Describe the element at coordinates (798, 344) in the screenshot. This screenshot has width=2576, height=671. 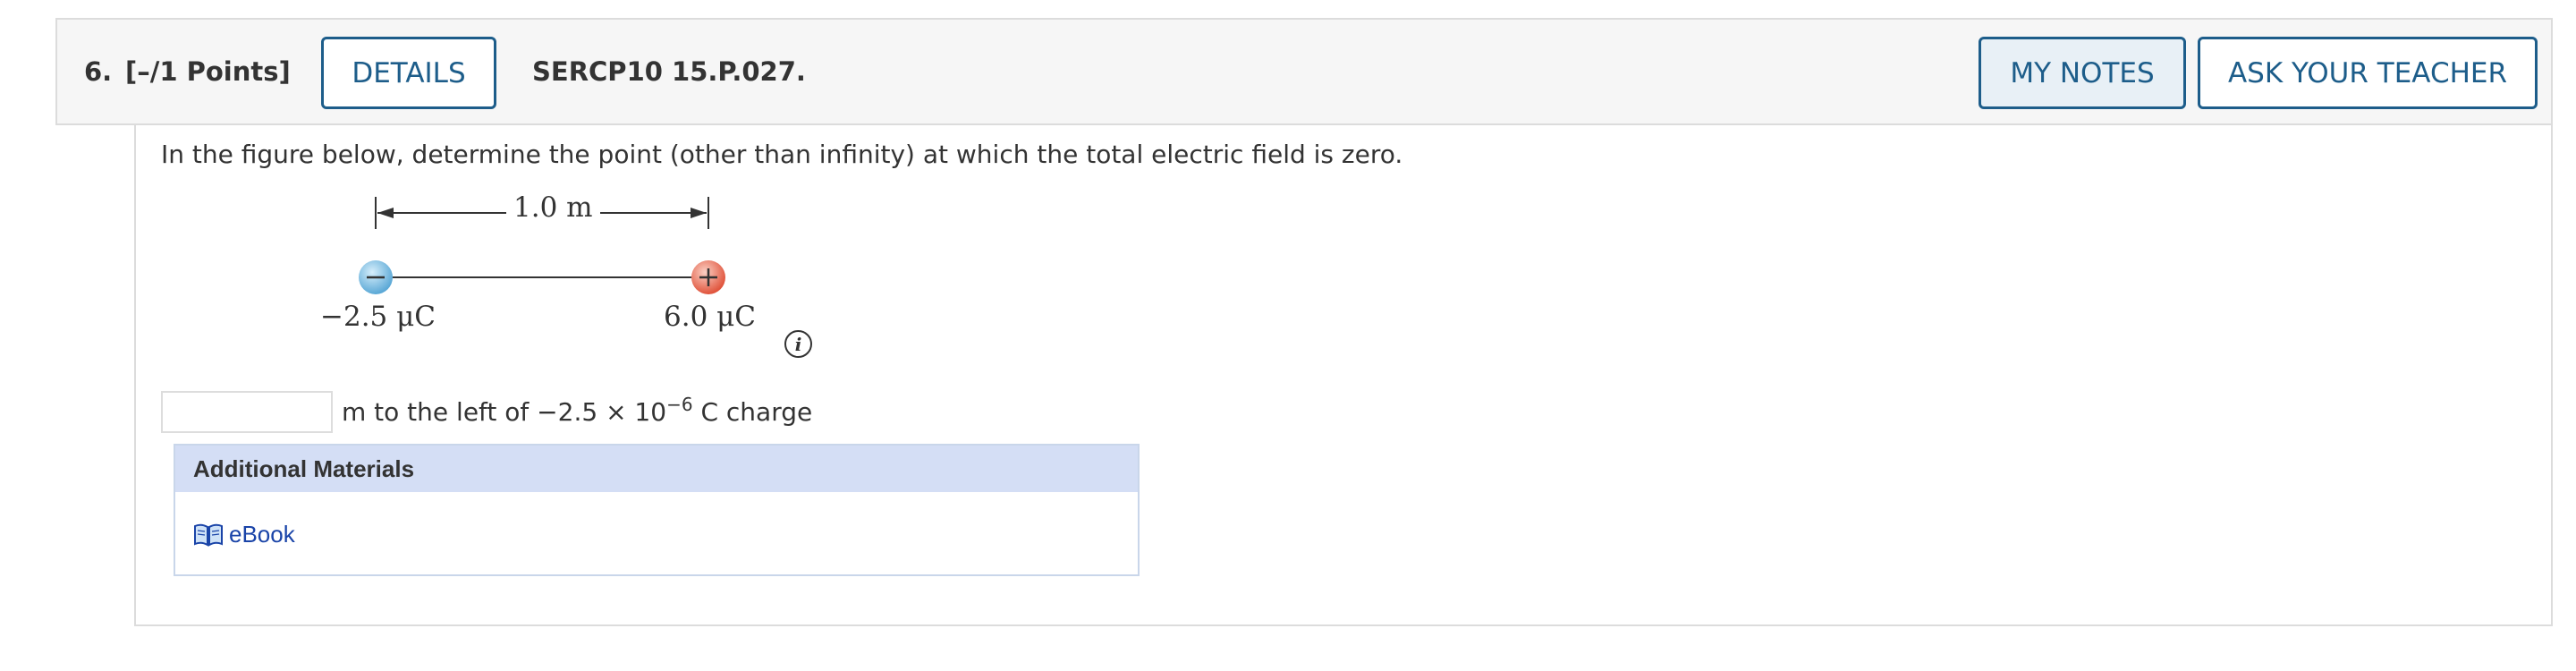
I see `info-icon: i` at that location.